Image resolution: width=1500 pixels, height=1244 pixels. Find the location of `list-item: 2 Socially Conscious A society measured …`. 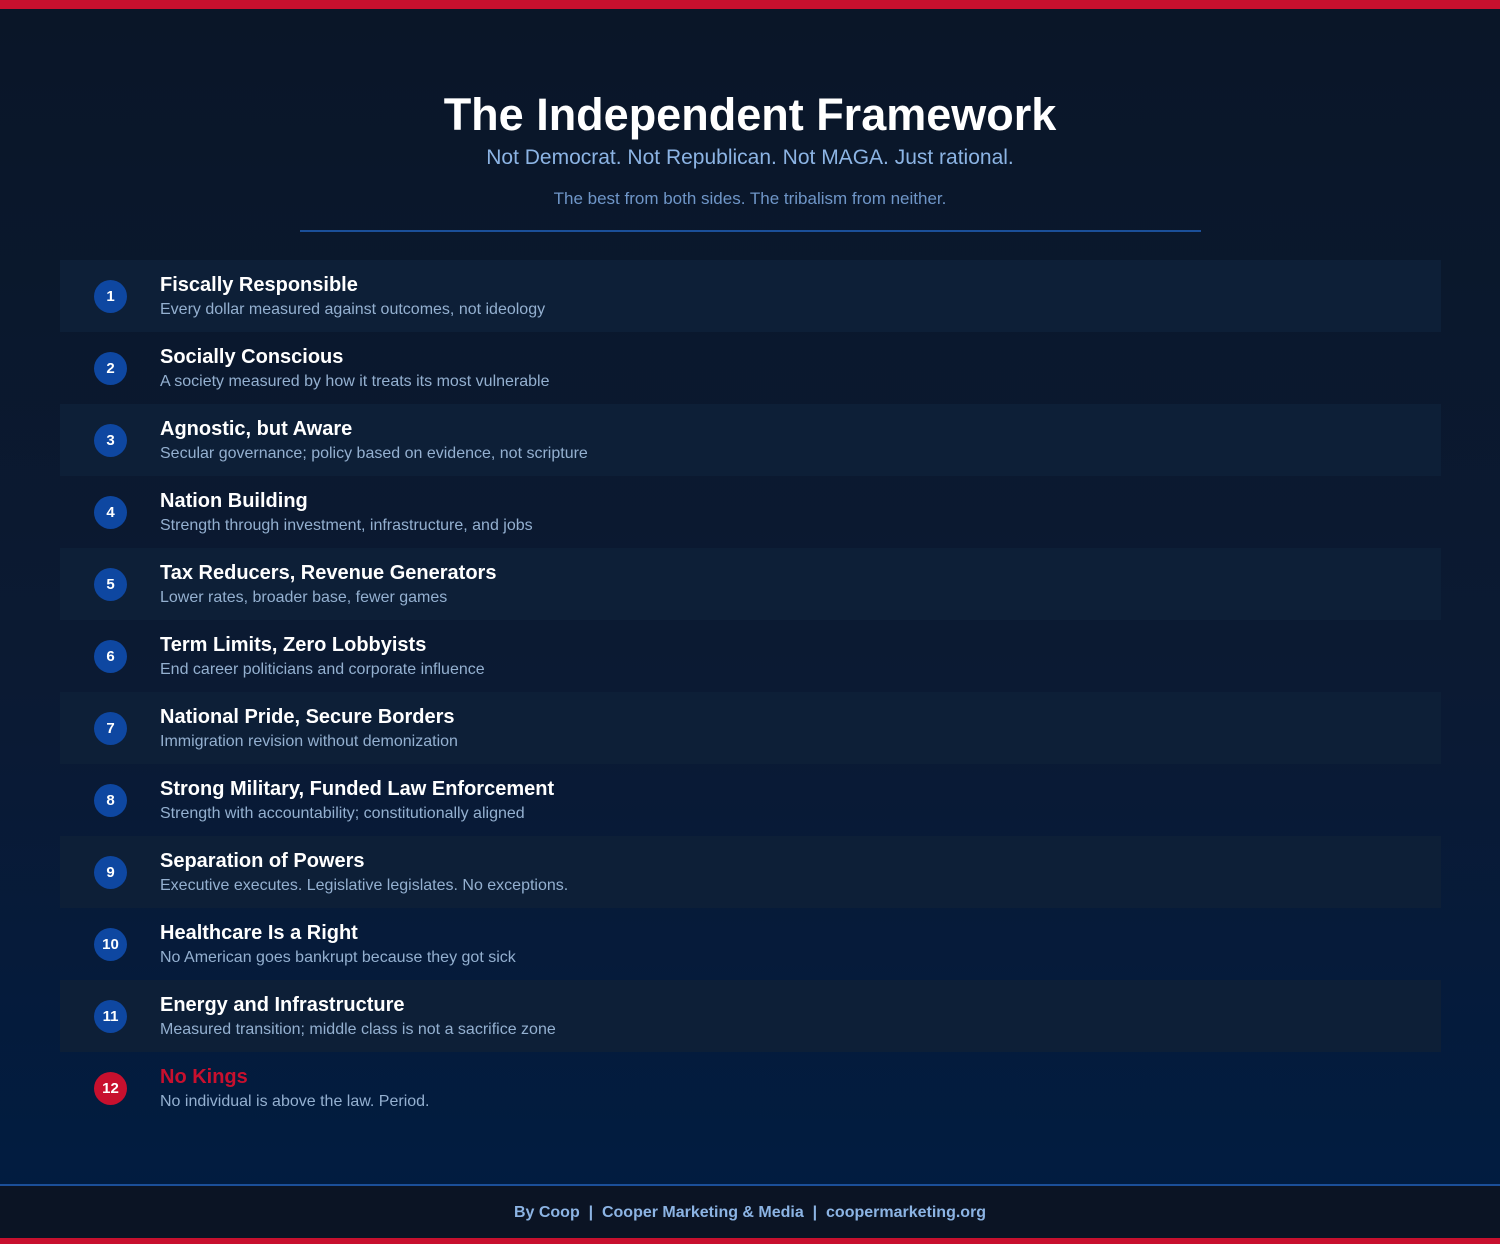

list-item: 2 Socially Conscious A society measured … is located at coordinates (750, 368).